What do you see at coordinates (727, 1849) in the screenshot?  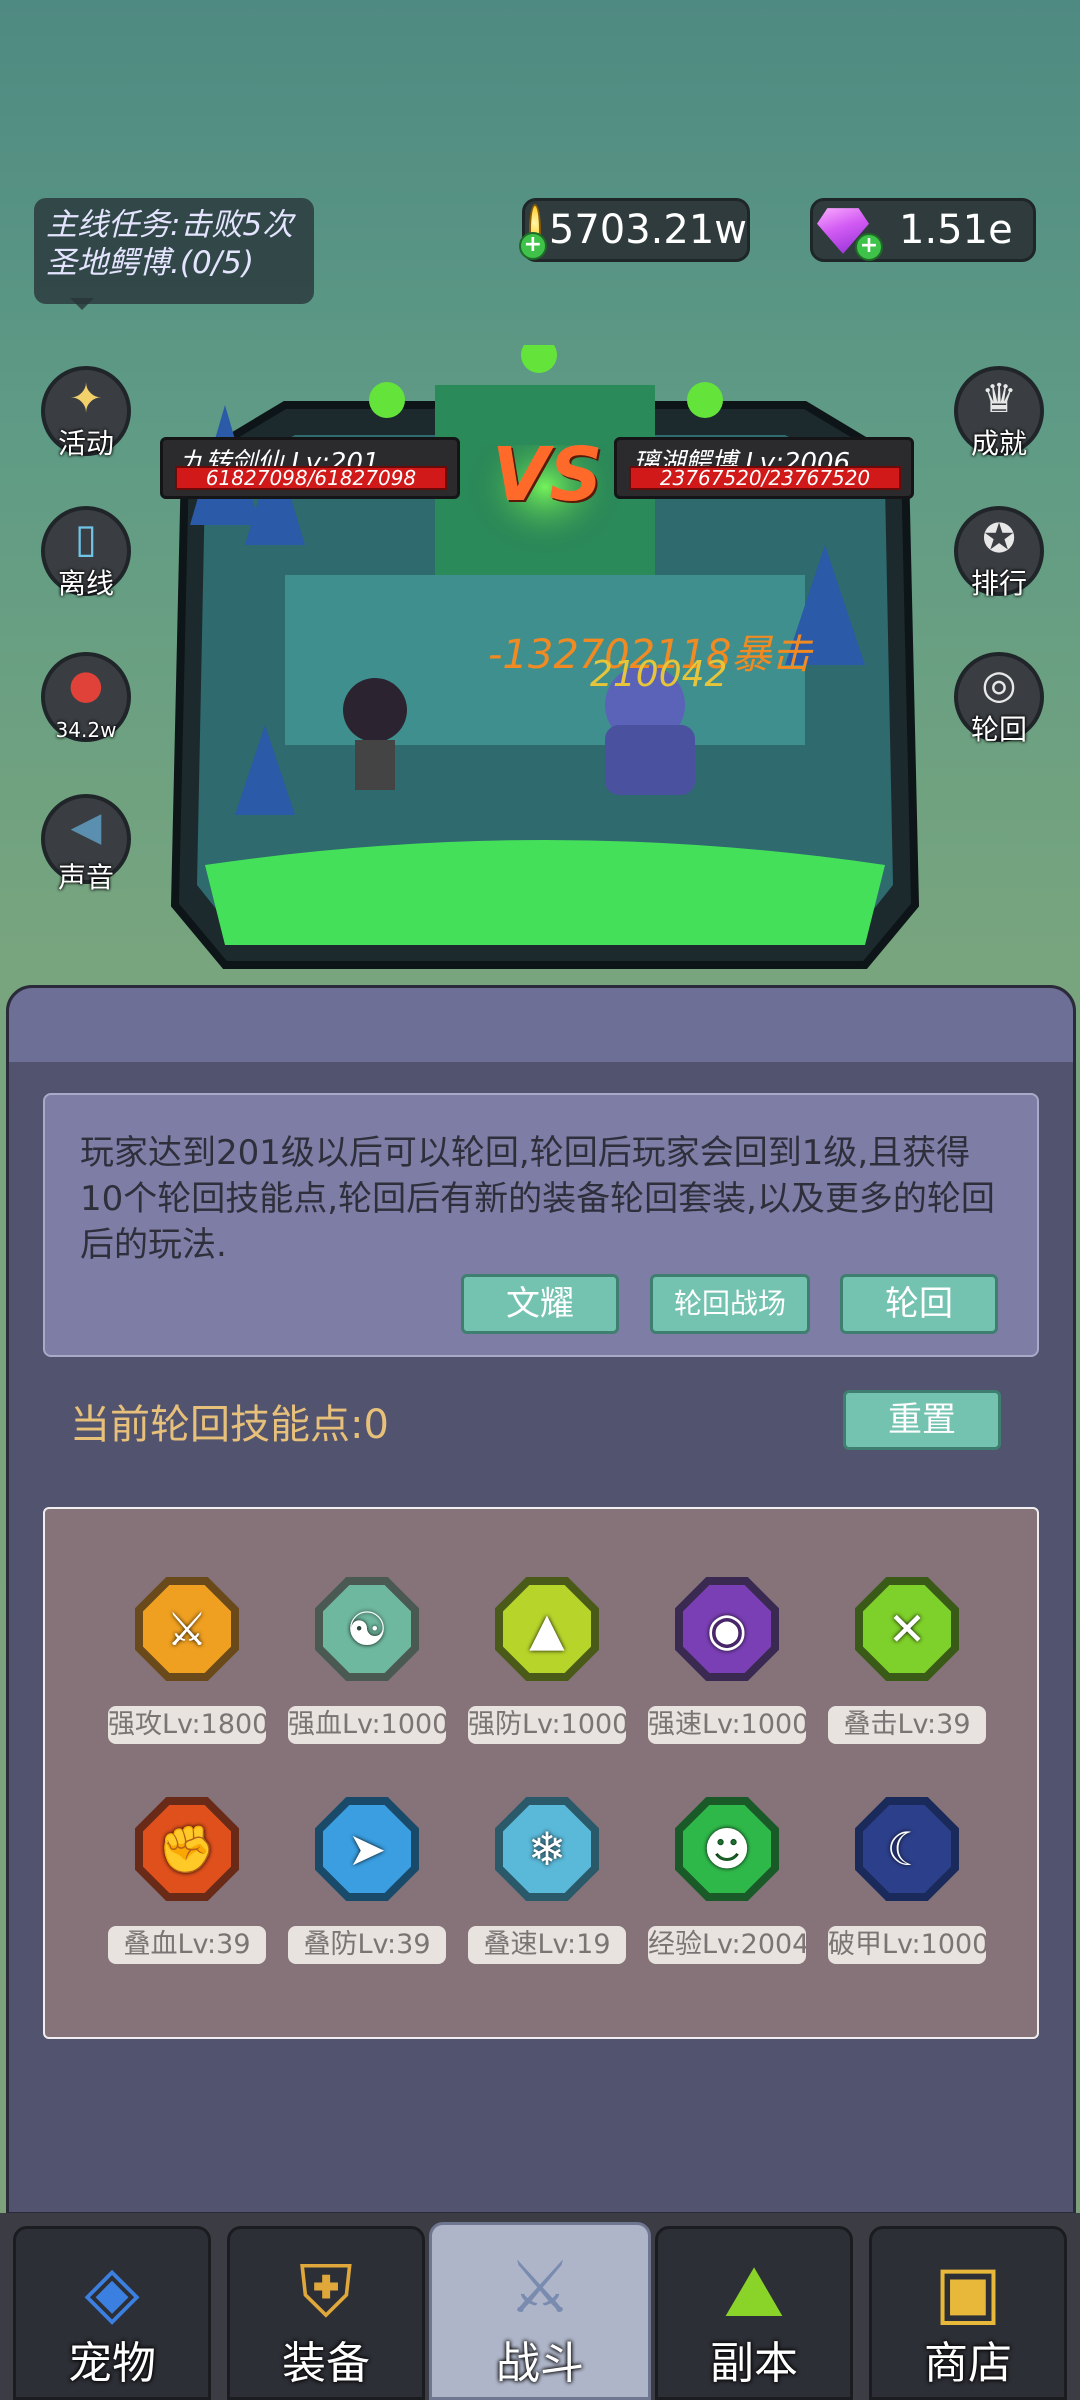 I see `figure-icon: ☻` at bounding box center [727, 1849].